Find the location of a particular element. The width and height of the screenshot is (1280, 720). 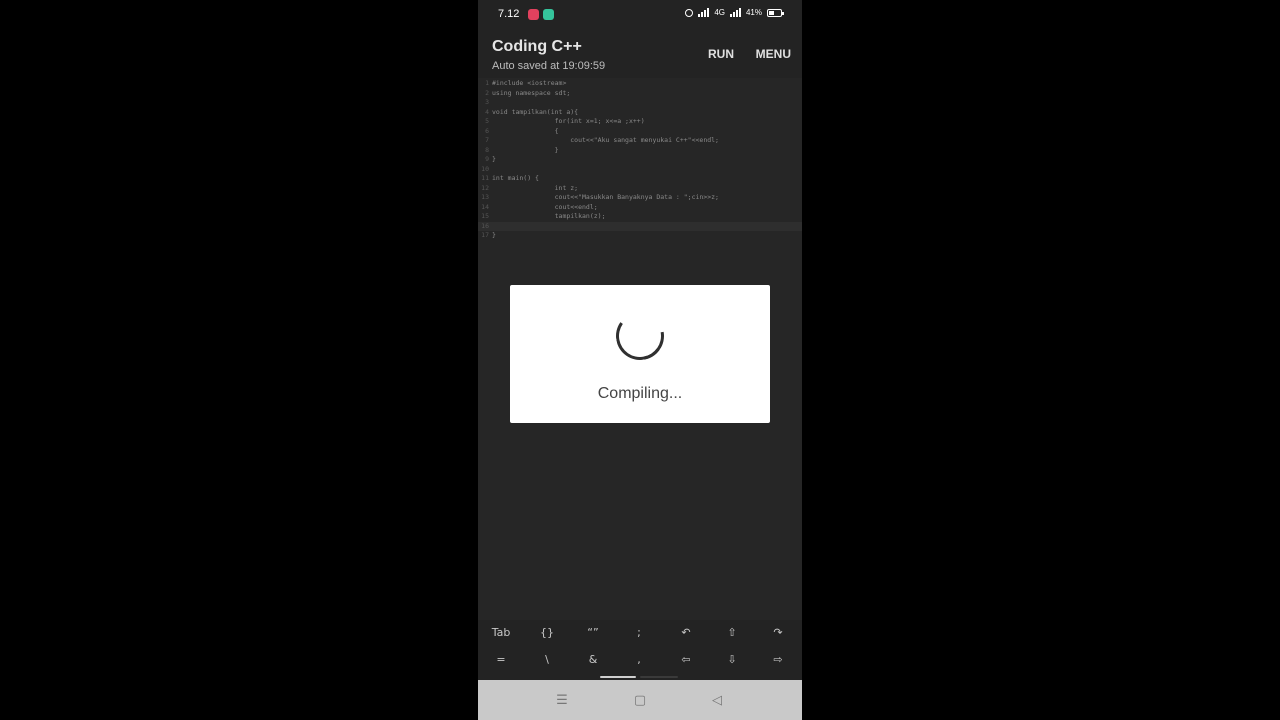

code-line: 6 { is located at coordinates (640, 132).